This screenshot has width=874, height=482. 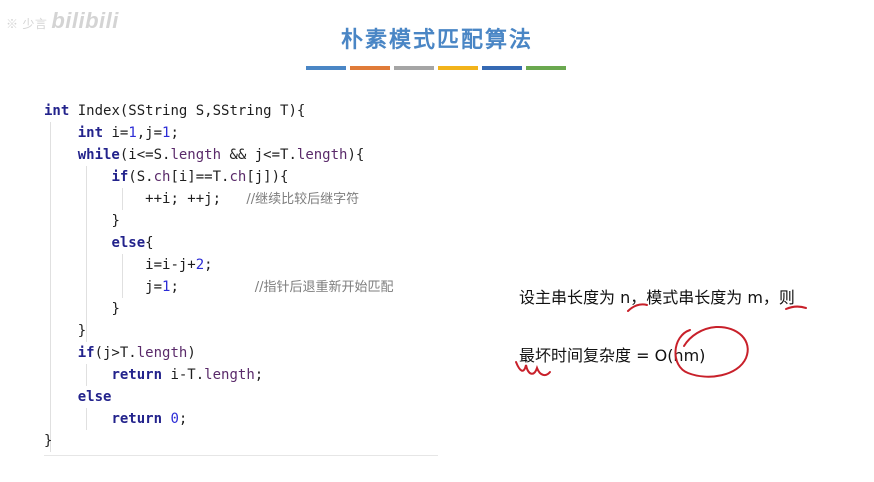 I want to click on complexity-value: O(nm), so click(x=680, y=355).